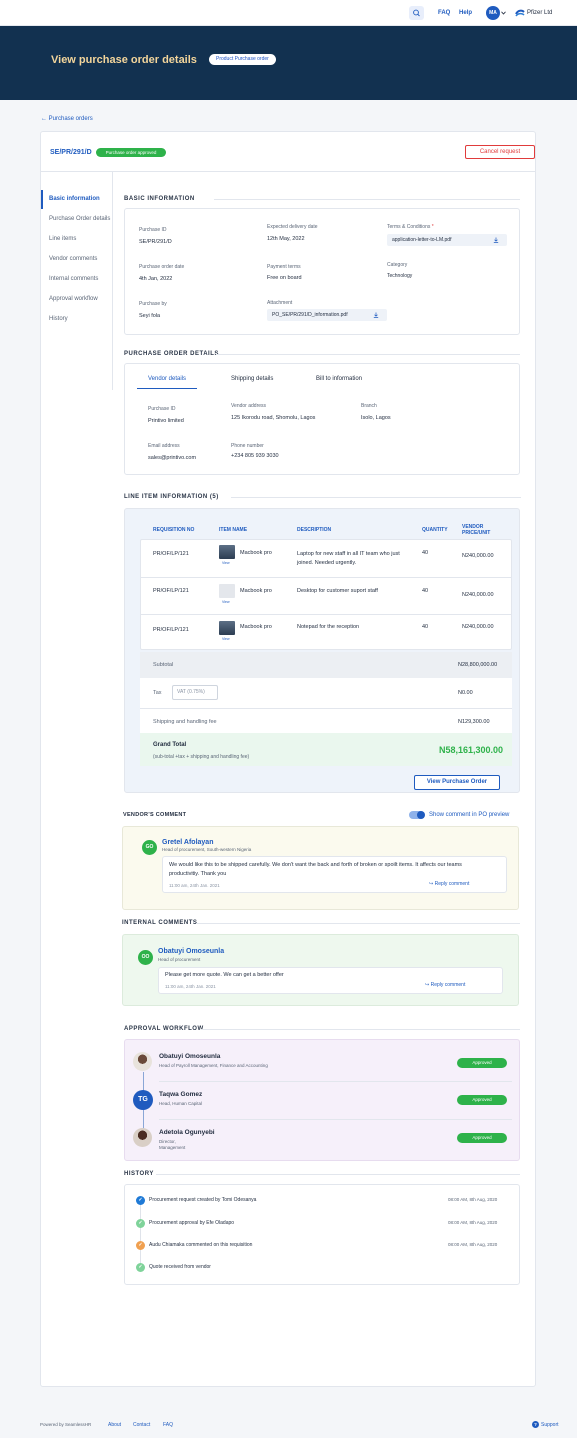 Image resolution: width=577 pixels, height=1438 pixels. I want to click on internal-comment-time: 11:00 am, 24th Jan. 2021, so click(190, 986).